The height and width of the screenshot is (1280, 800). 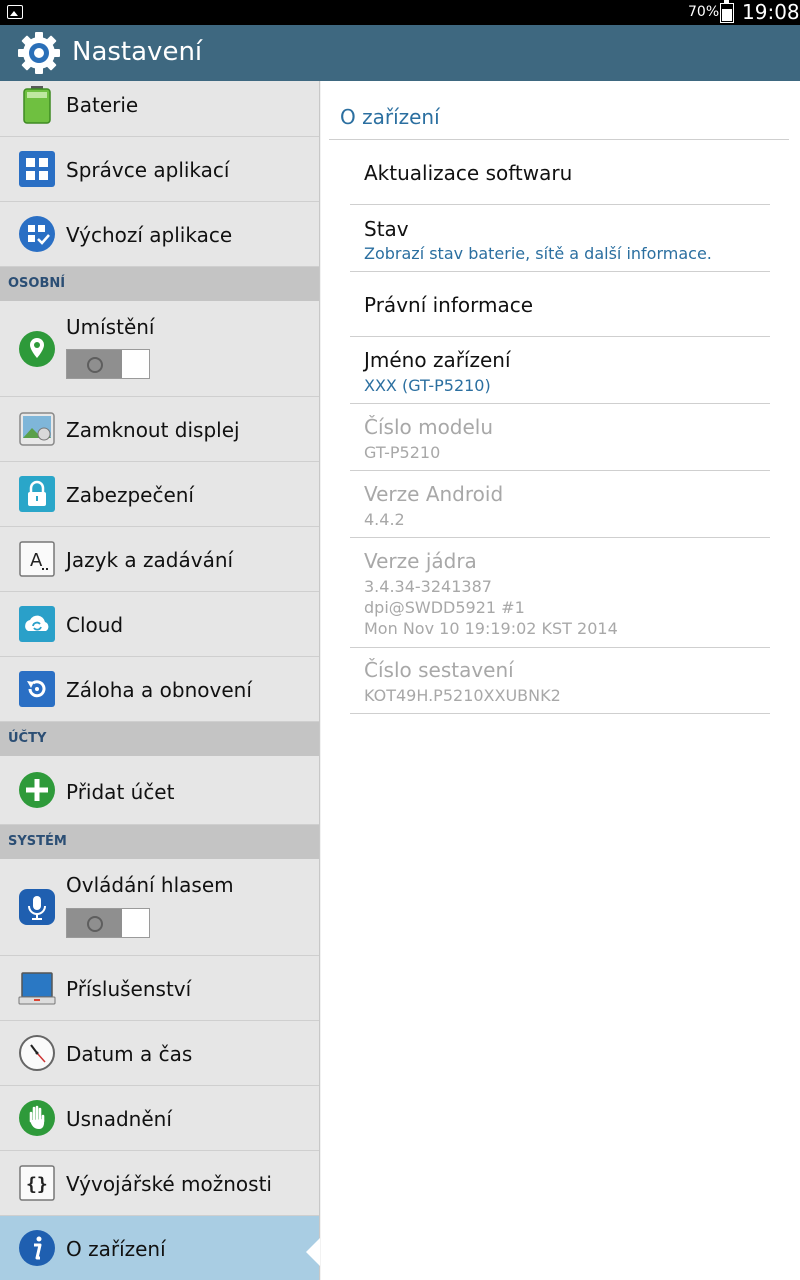 I want to click on build-number-item: Číslo sestavení KOT49H.P5210XXUBNK2, so click(x=560, y=681).